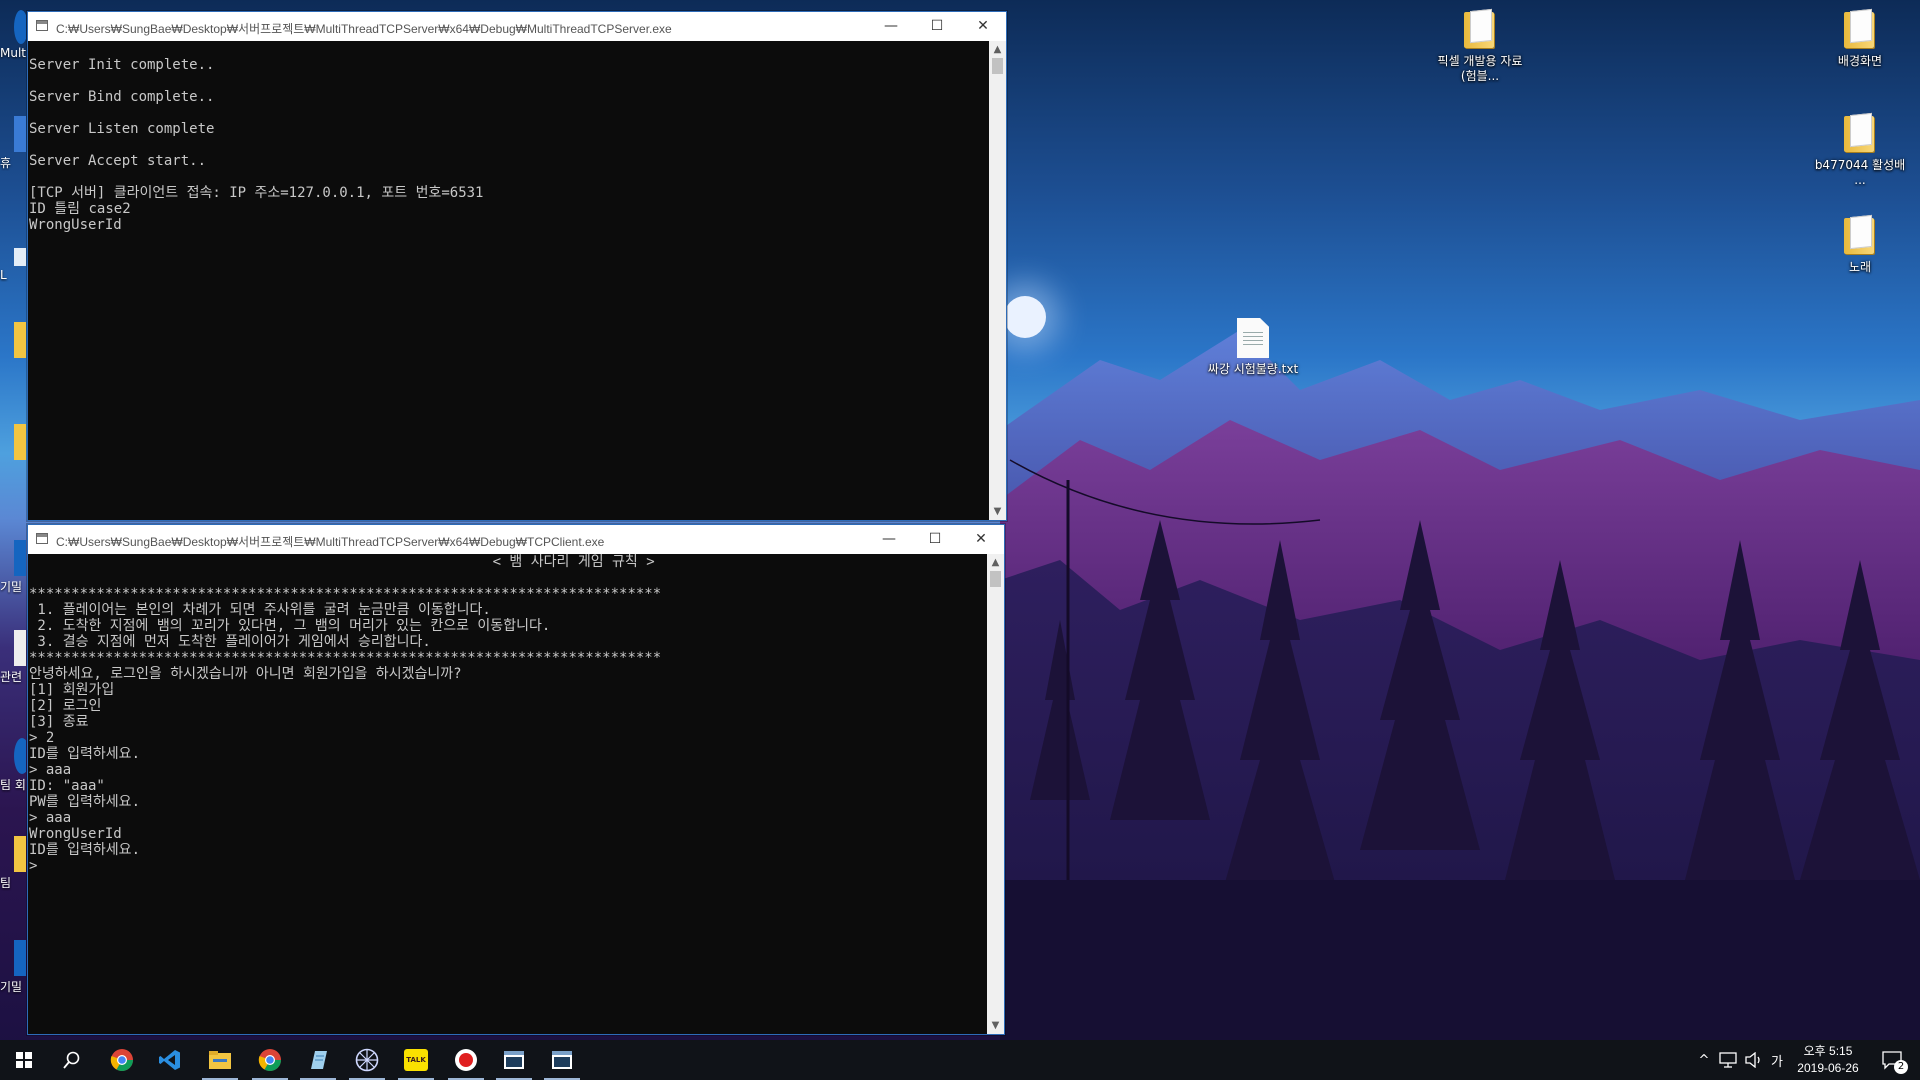  I want to click on desktop-folder-wallpaper: 배경화면, so click(1860, 39).